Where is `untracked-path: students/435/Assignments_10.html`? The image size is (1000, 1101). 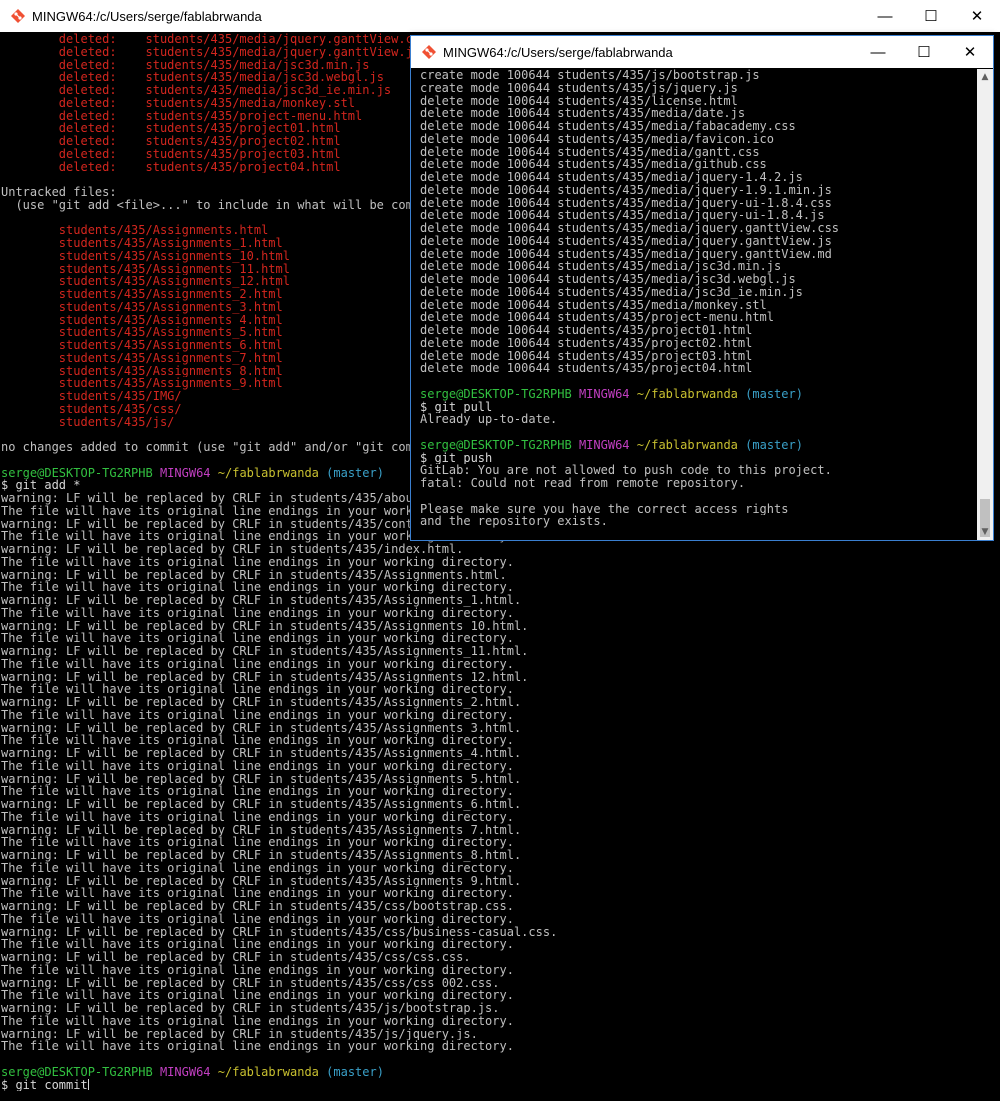 untracked-path: students/435/Assignments_10.html is located at coordinates (174, 256).